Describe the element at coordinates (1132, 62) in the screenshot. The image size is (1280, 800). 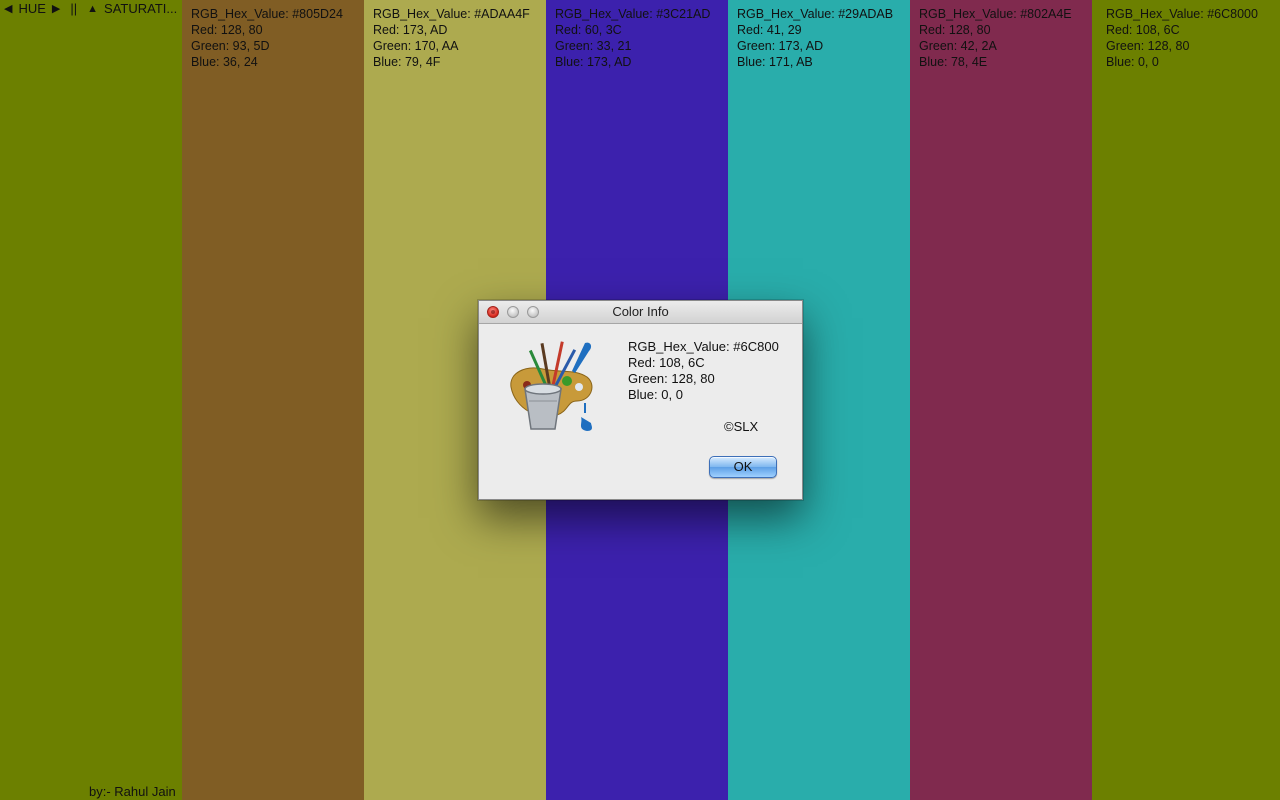
I see `blue-value-text: Blue: 0, 0` at that location.